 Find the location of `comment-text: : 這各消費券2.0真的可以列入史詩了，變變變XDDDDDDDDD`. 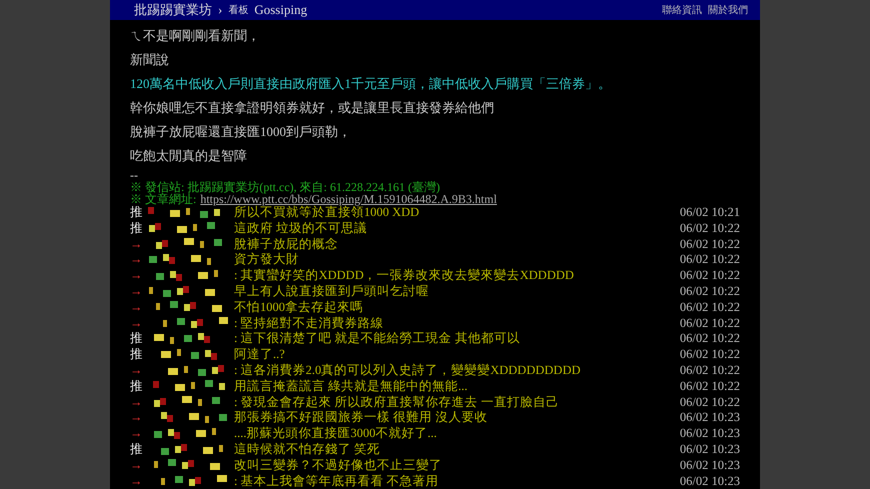

comment-text: : 這各消費券2.0真的可以列入史詩了，變變變XDDDDDDDDD is located at coordinates (408, 371).